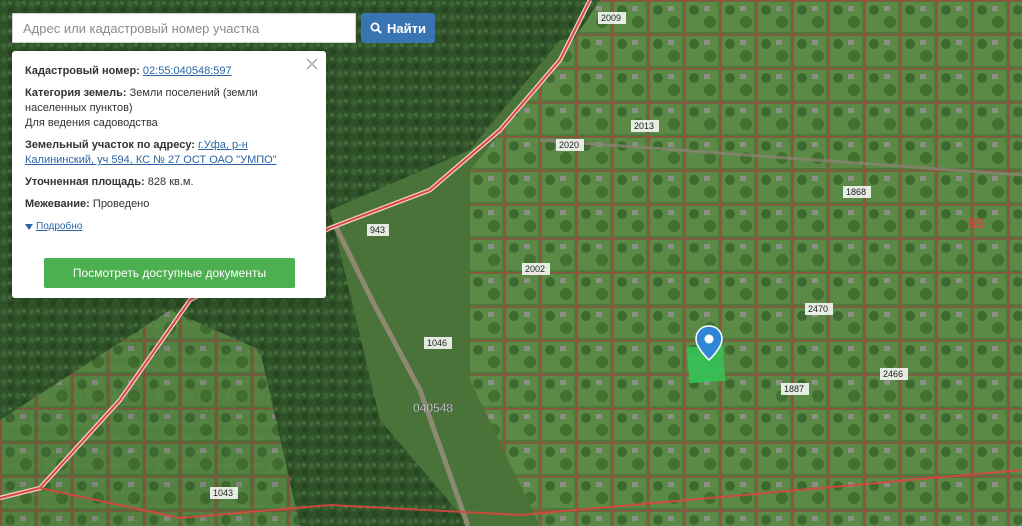 The image size is (1022, 526). I want to click on svg-text: 1887, so click(794, 389).